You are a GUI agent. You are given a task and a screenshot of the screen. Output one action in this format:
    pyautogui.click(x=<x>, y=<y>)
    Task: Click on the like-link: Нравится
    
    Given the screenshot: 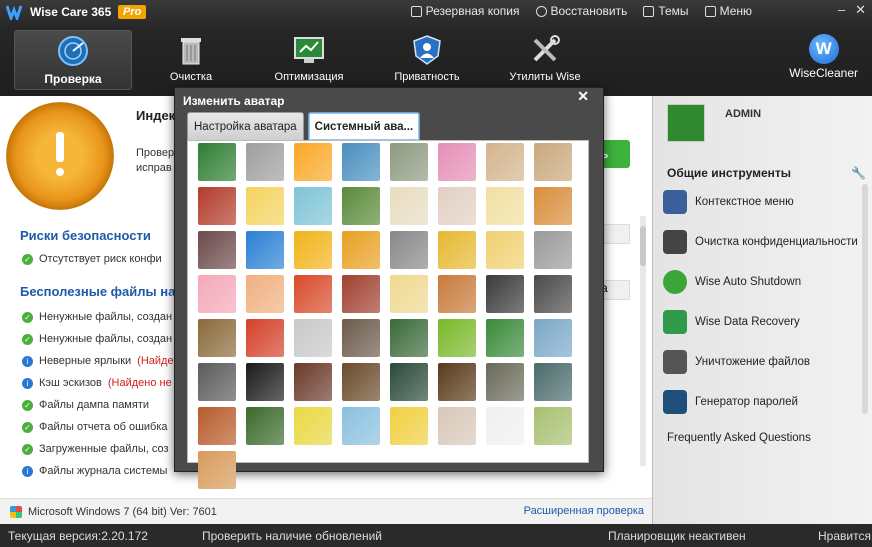 What is the action you would take?
    pyautogui.click(x=844, y=536)
    